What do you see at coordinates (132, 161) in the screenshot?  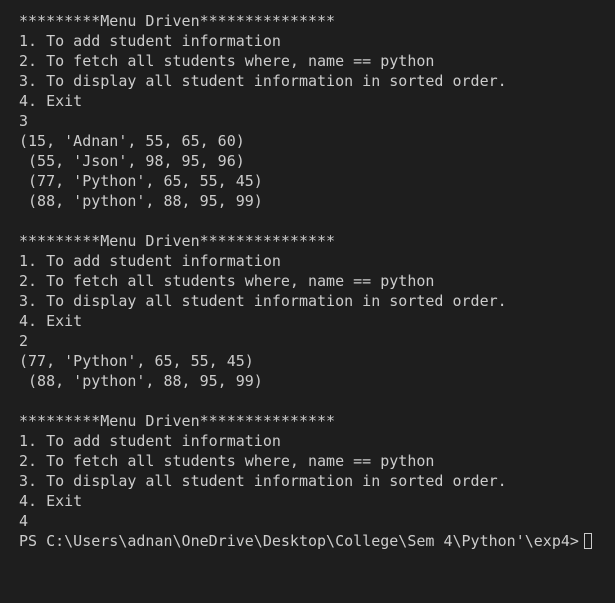 I see `output-row: (55, 'Json', 98, 95, 96)` at bounding box center [132, 161].